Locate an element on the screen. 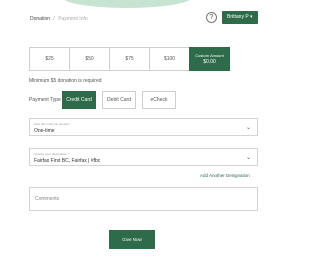  amount-option-100: $100 is located at coordinates (169, 59).